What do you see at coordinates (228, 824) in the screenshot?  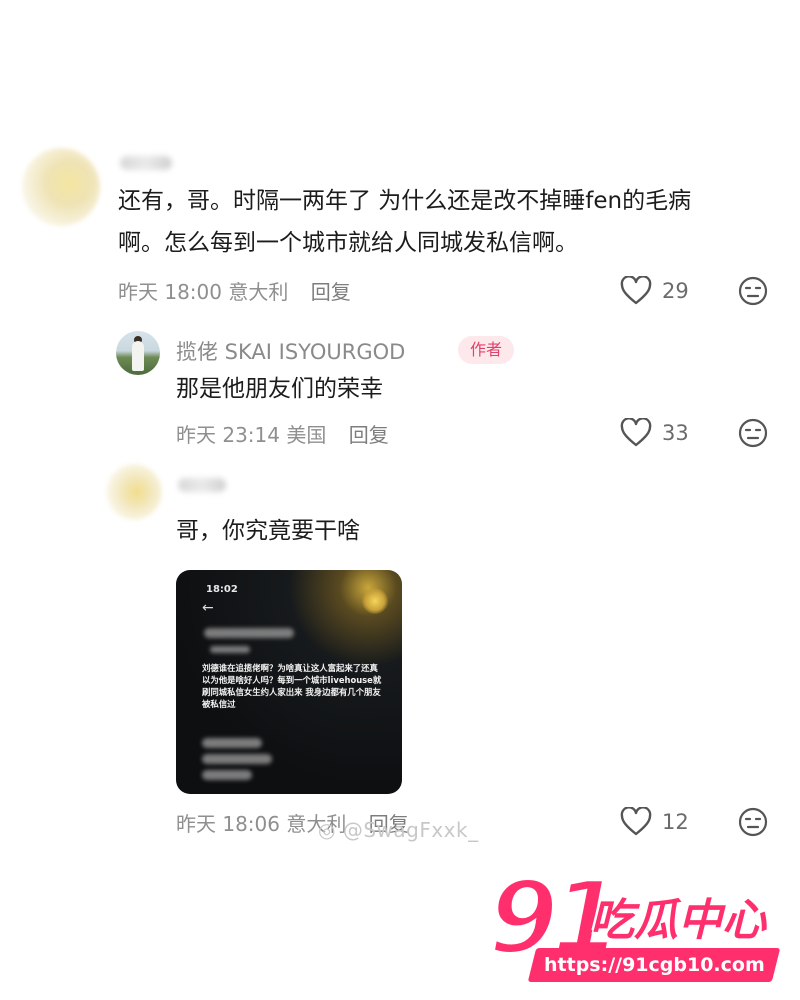 I see `comment-time: 昨天 18:06` at bounding box center [228, 824].